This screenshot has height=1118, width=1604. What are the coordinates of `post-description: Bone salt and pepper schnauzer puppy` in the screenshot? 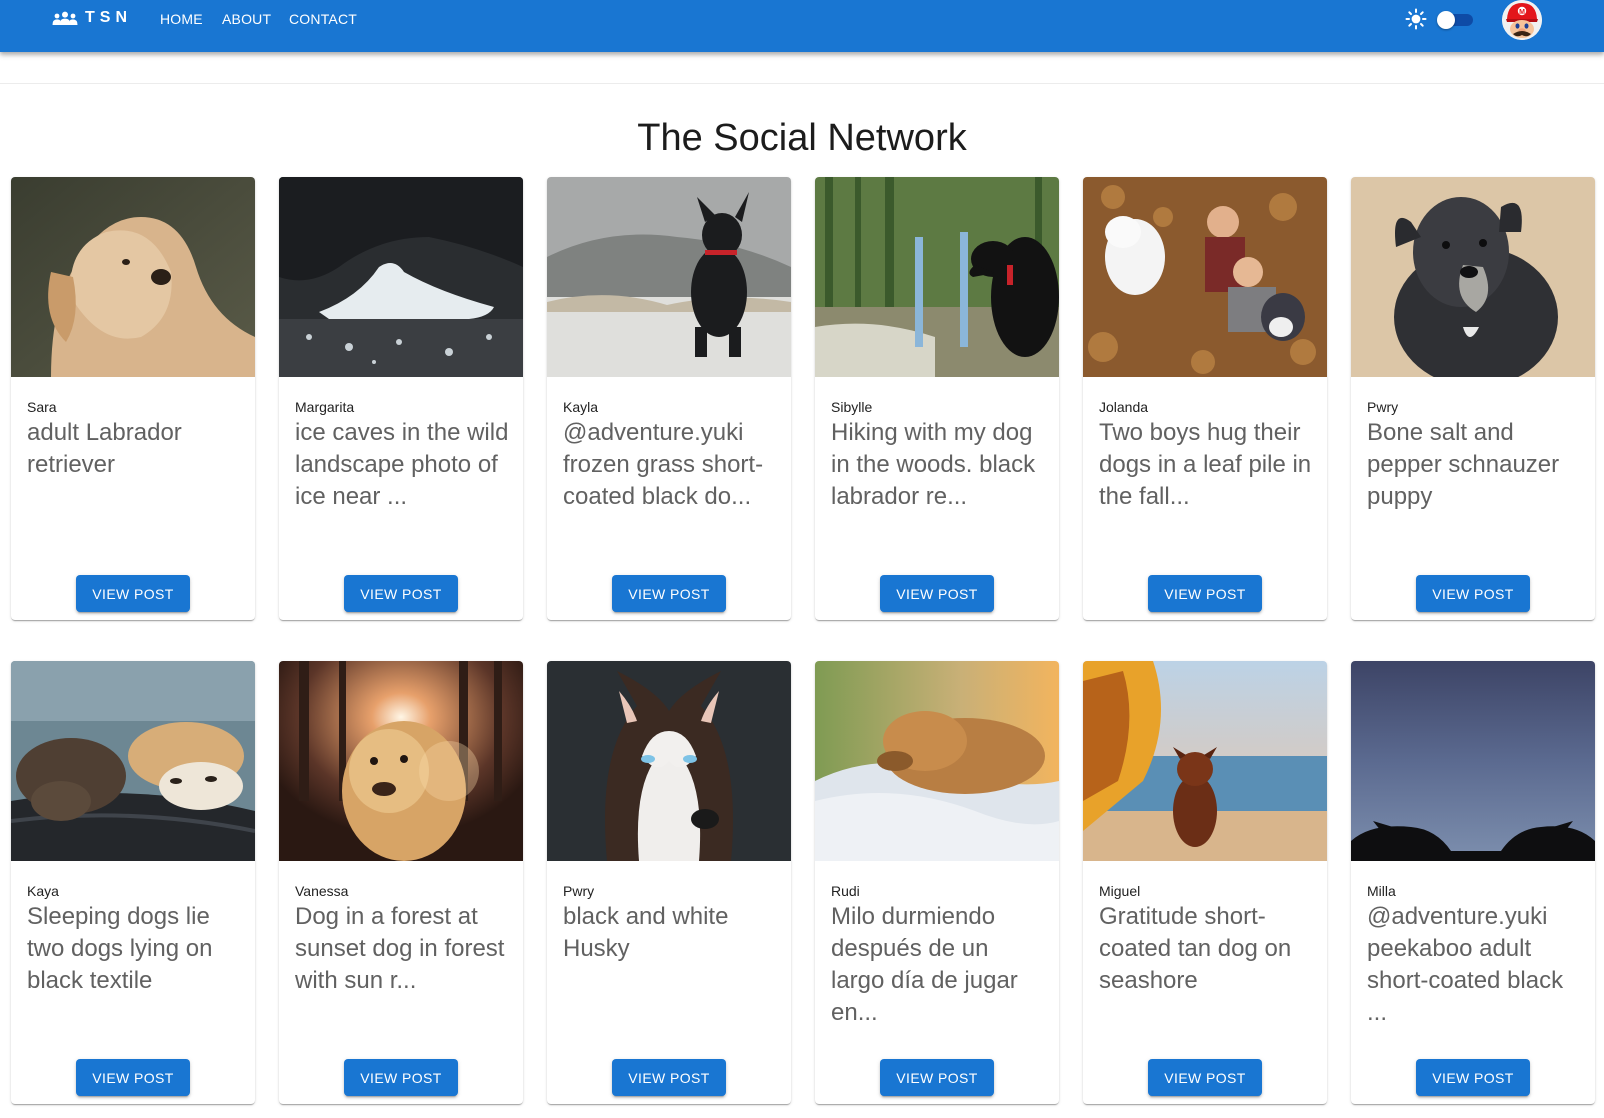 It's located at (1463, 464).